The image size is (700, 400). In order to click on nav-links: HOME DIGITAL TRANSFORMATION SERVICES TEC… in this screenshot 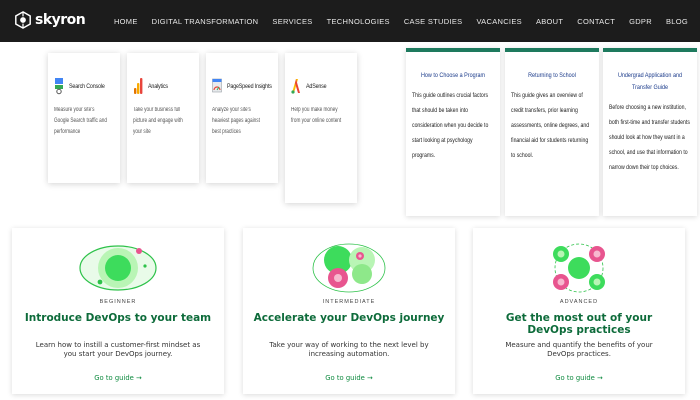, I will do `click(401, 21)`.